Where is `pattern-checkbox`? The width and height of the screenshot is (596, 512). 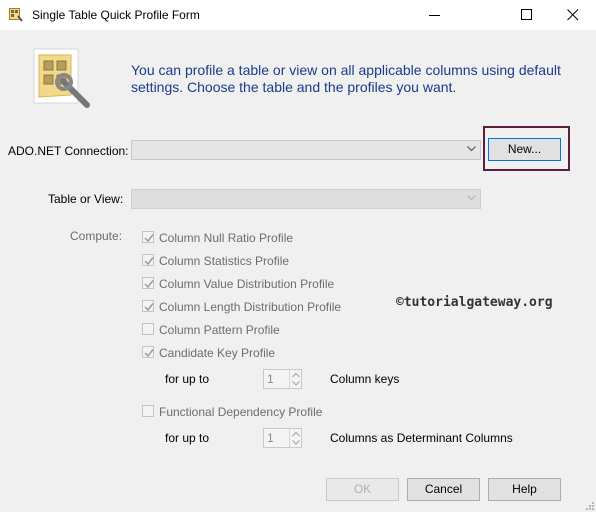 pattern-checkbox is located at coordinates (148, 329).